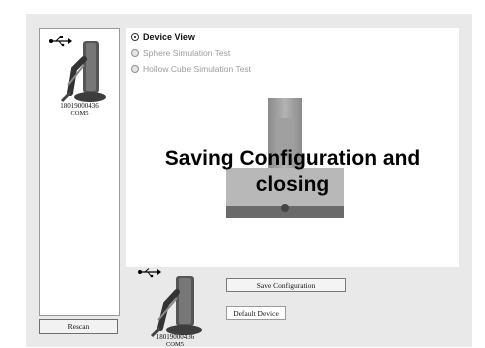 This screenshot has width=485, height=348. I want to click on radio-label: Device View, so click(169, 37).